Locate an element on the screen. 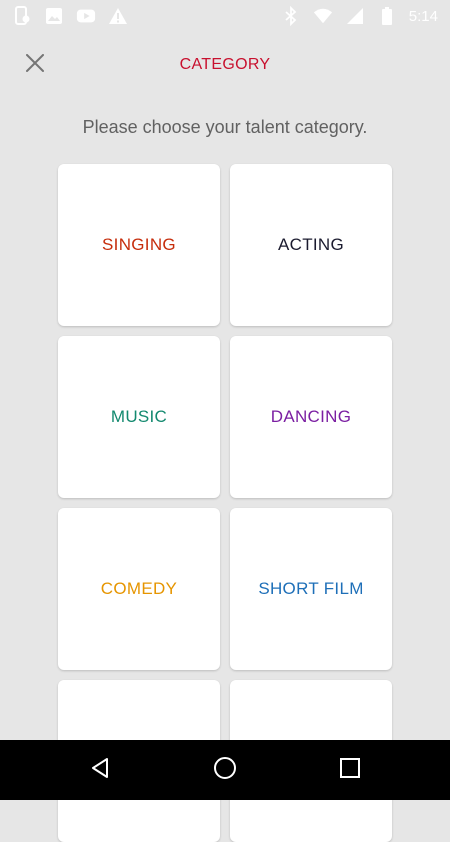 The height and width of the screenshot is (842, 450). category-card-dancing: DANCING is located at coordinates (311, 417).